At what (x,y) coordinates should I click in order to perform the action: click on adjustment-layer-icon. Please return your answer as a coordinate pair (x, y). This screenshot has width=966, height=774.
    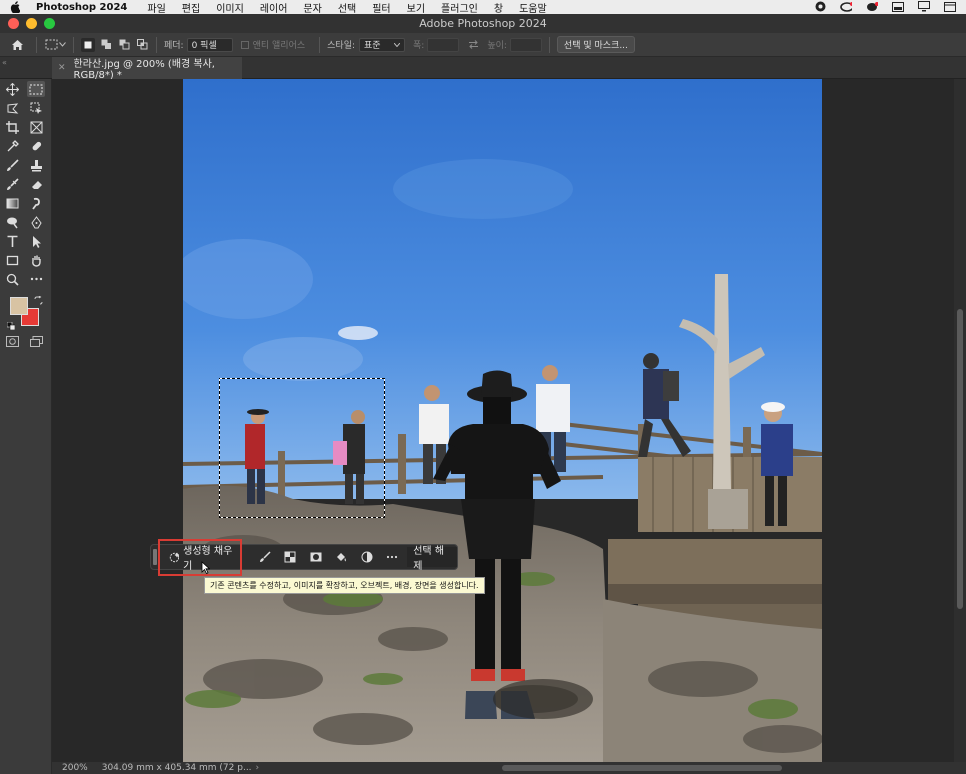
    Looking at the image, I should click on (367, 557).